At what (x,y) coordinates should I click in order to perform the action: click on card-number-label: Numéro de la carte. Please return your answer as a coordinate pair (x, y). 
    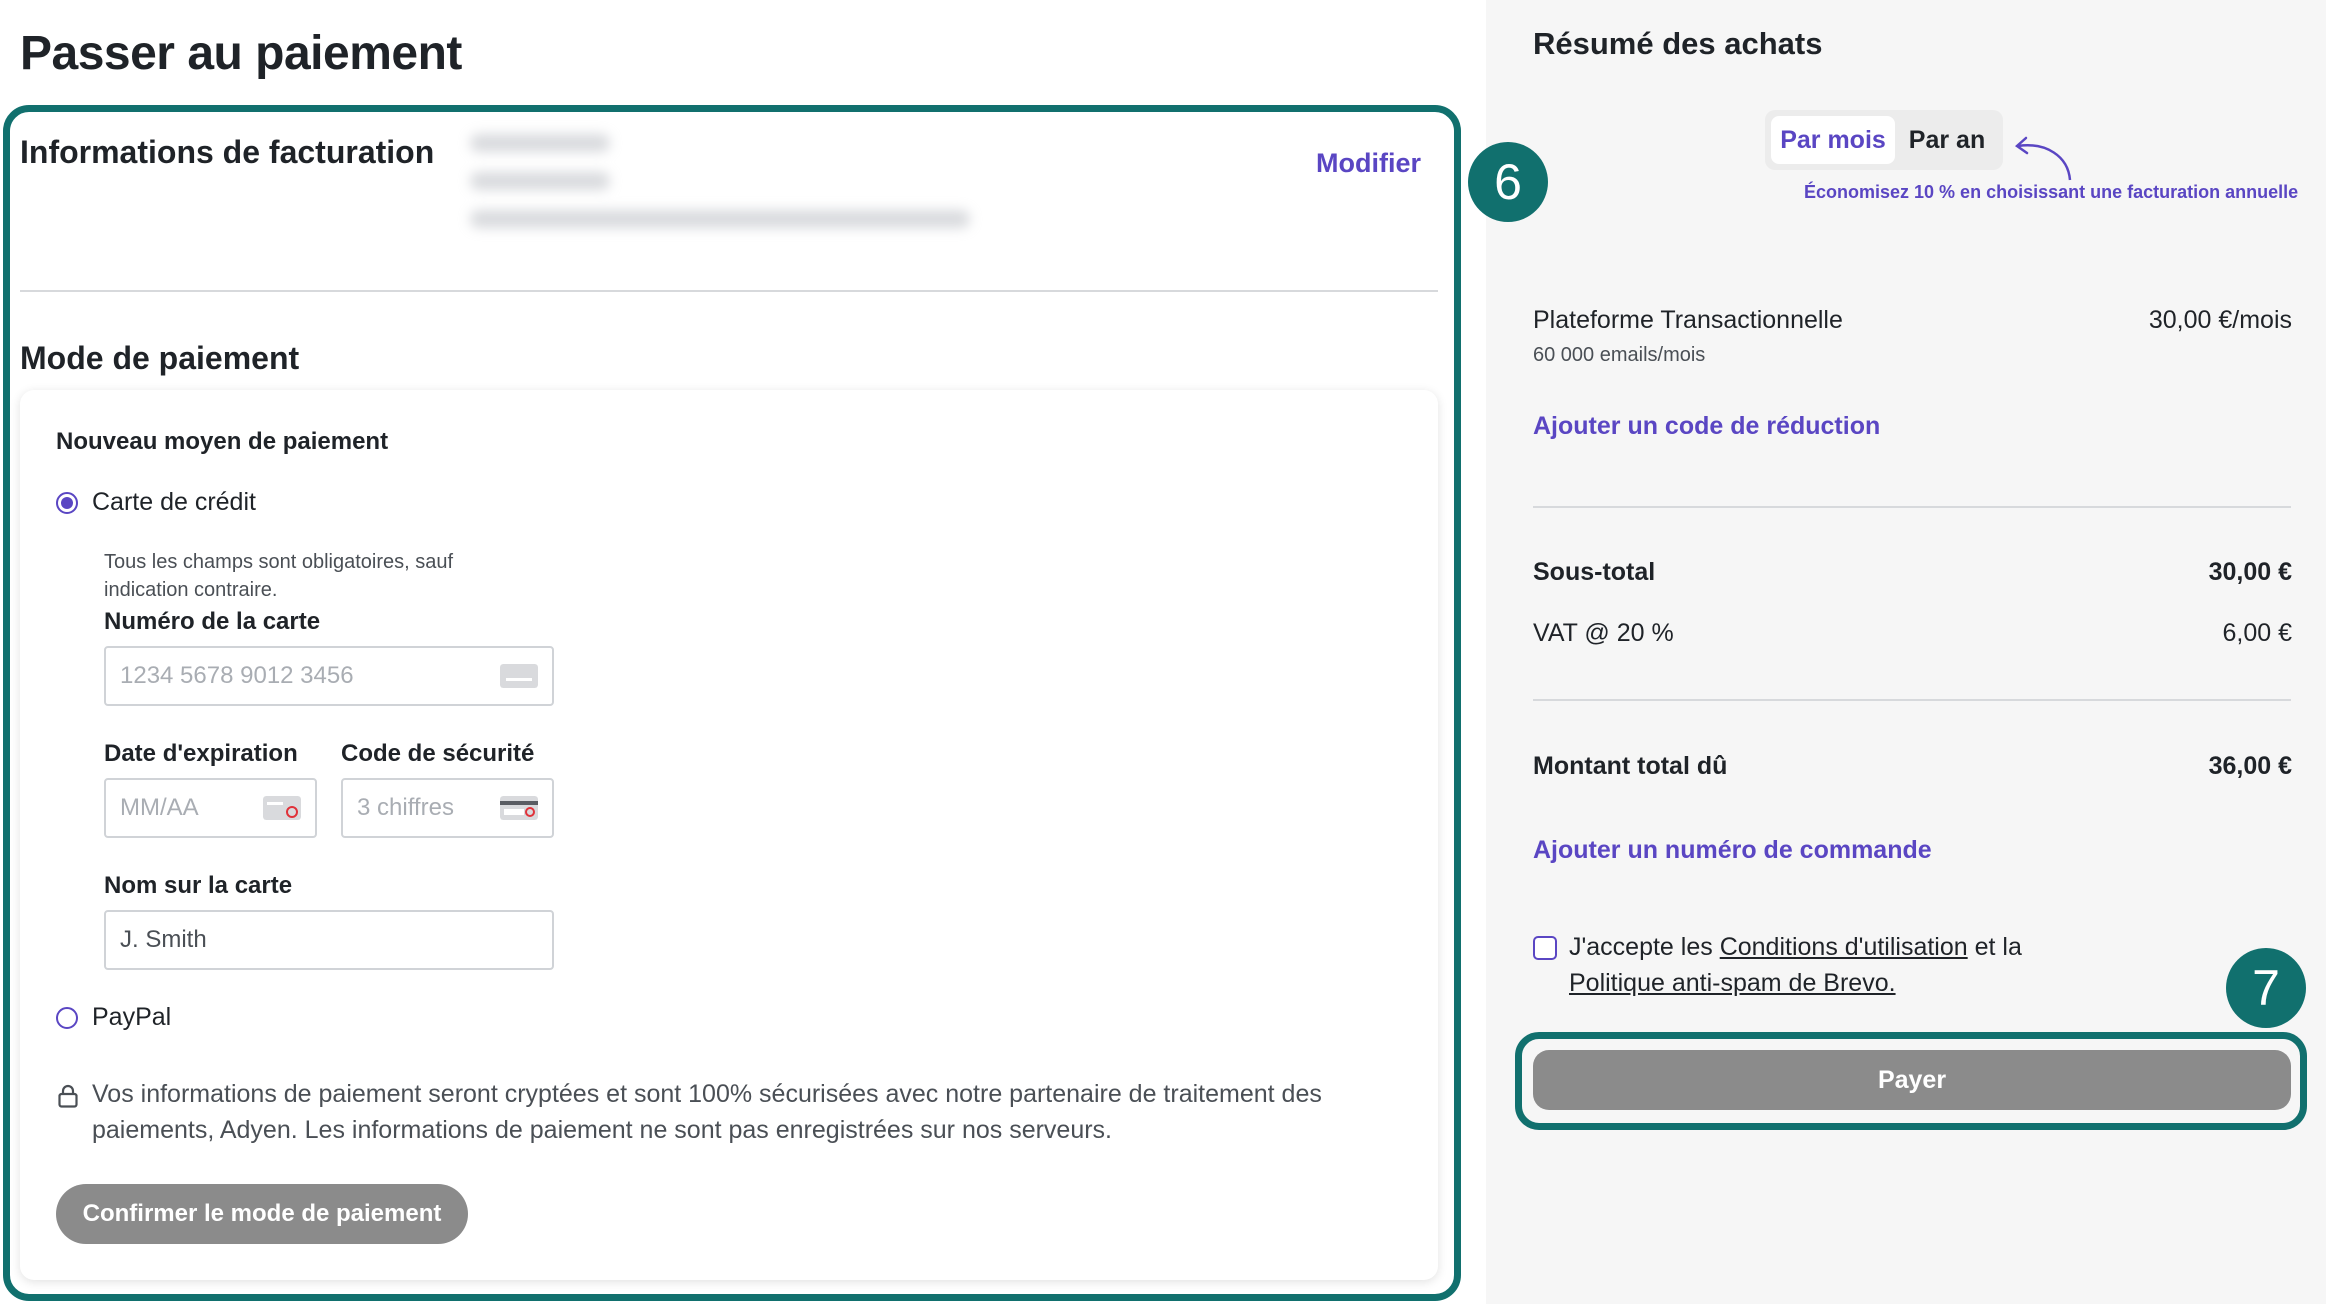
    Looking at the image, I should click on (212, 621).